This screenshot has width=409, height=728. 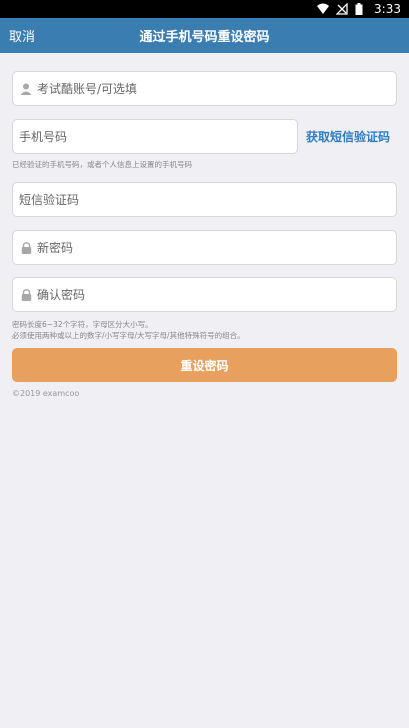 What do you see at coordinates (82, 324) in the screenshot?
I see `password-rules-line: 密码长度6~32个字符，字母区分大小写。` at bounding box center [82, 324].